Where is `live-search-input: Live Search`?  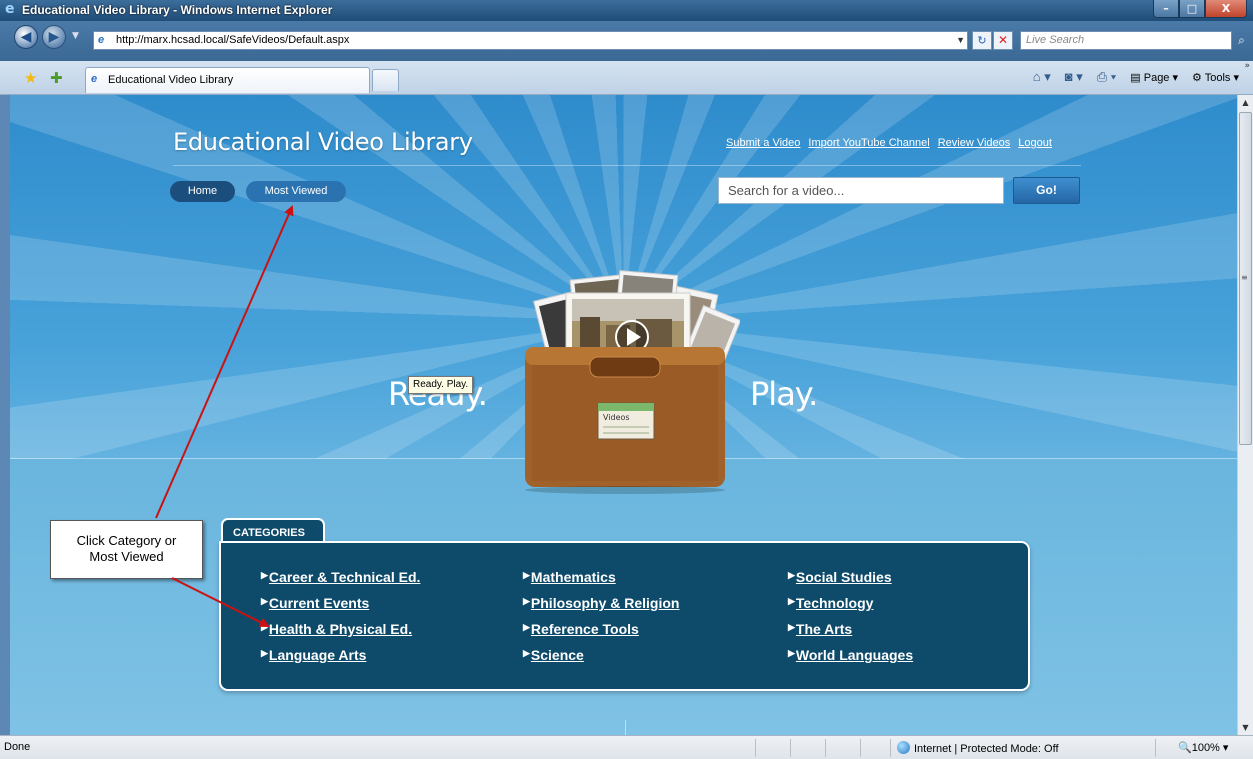
live-search-input: Live Search is located at coordinates (1126, 40).